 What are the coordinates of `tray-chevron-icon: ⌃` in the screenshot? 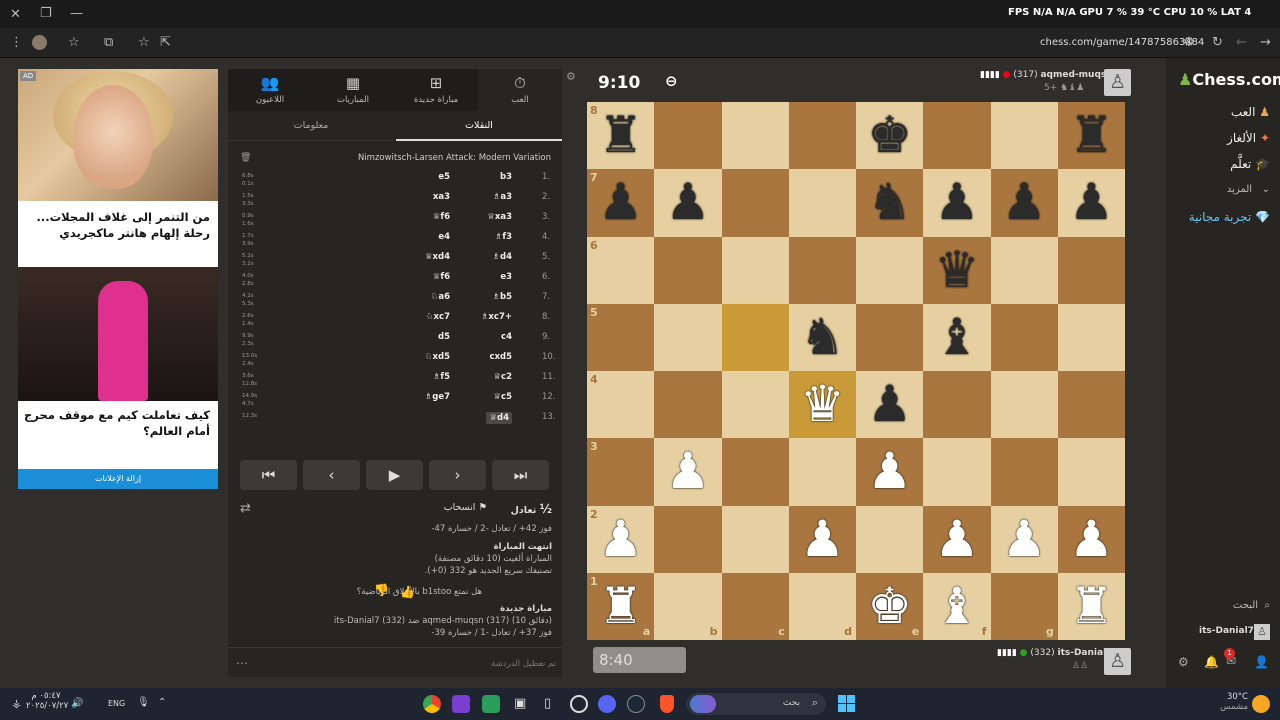 It's located at (162, 702).